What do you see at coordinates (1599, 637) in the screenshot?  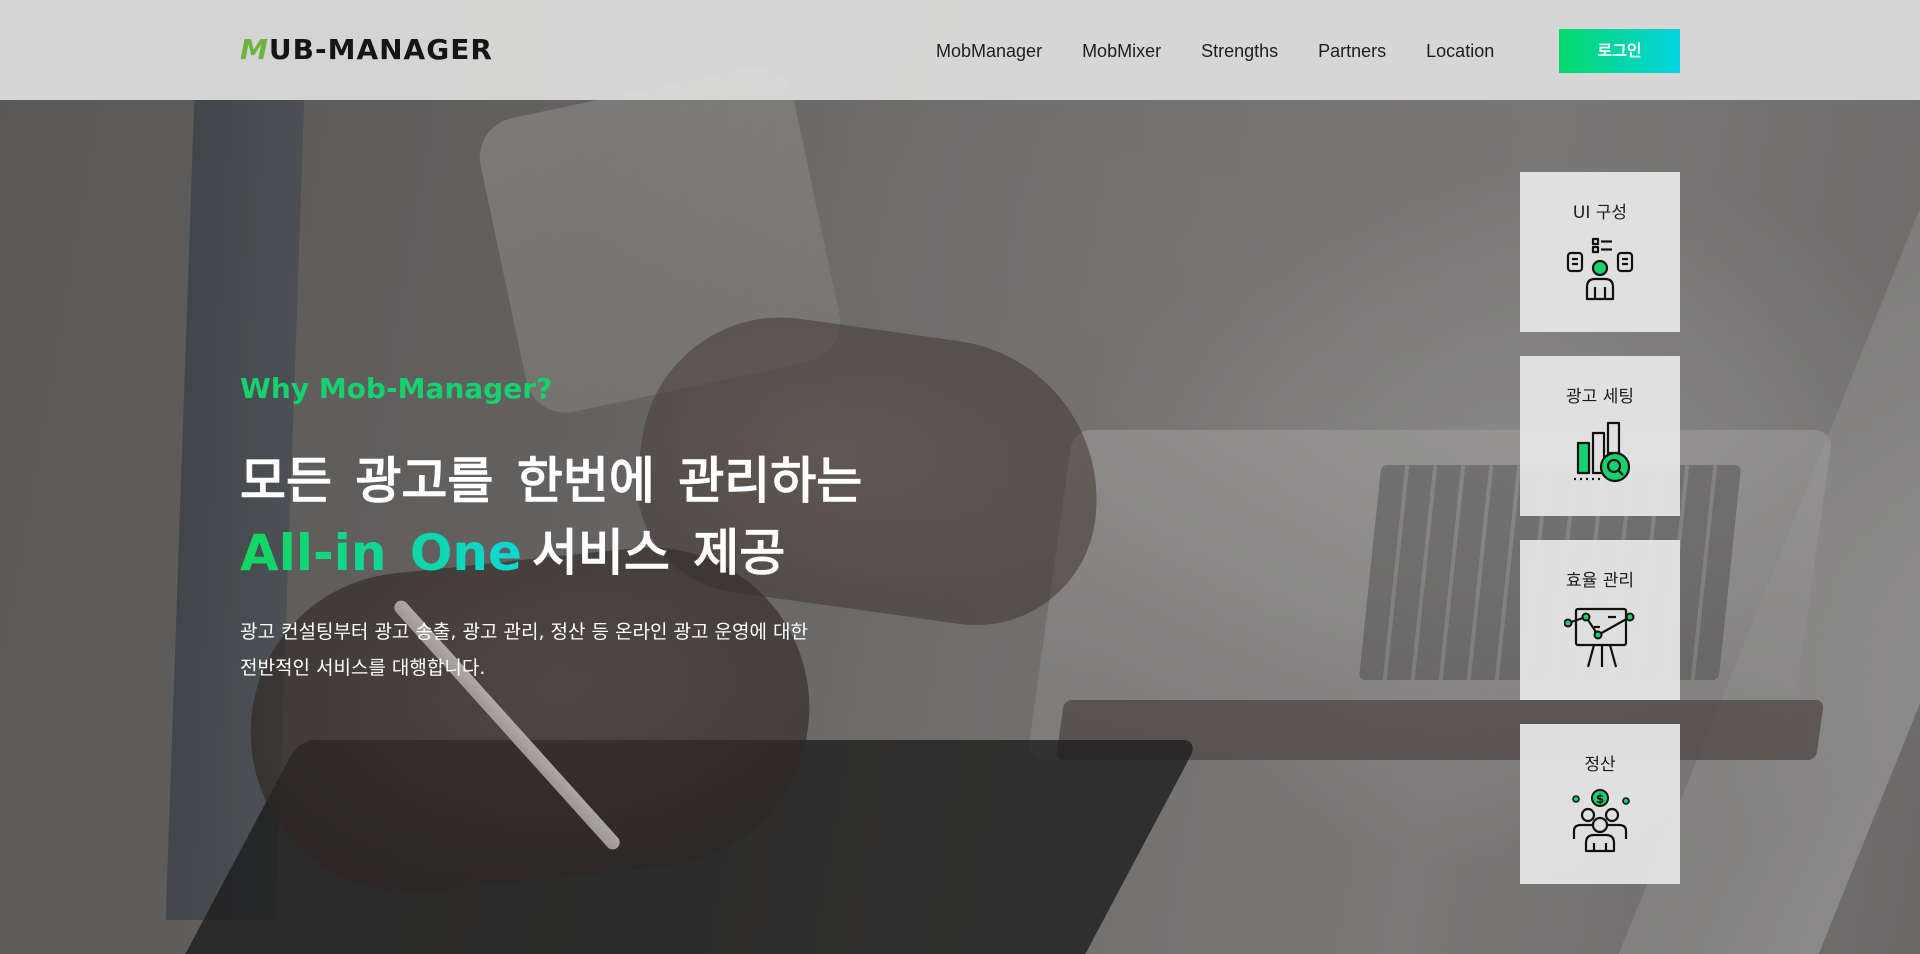 I see `presentation-board-icon` at bounding box center [1599, 637].